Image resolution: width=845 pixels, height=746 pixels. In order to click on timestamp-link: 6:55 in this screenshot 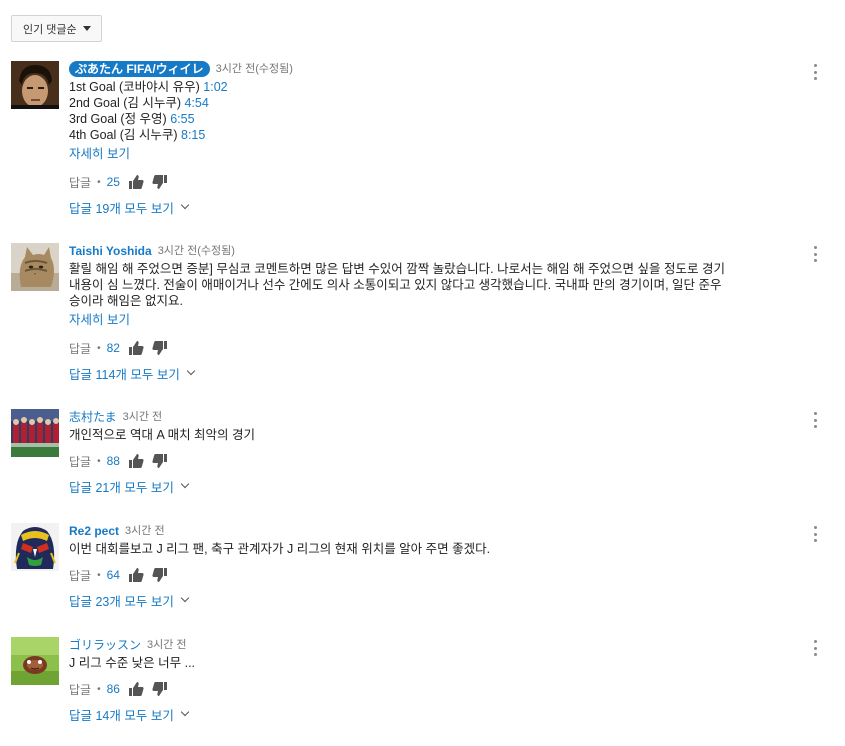, I will do `click(182, 119)`.